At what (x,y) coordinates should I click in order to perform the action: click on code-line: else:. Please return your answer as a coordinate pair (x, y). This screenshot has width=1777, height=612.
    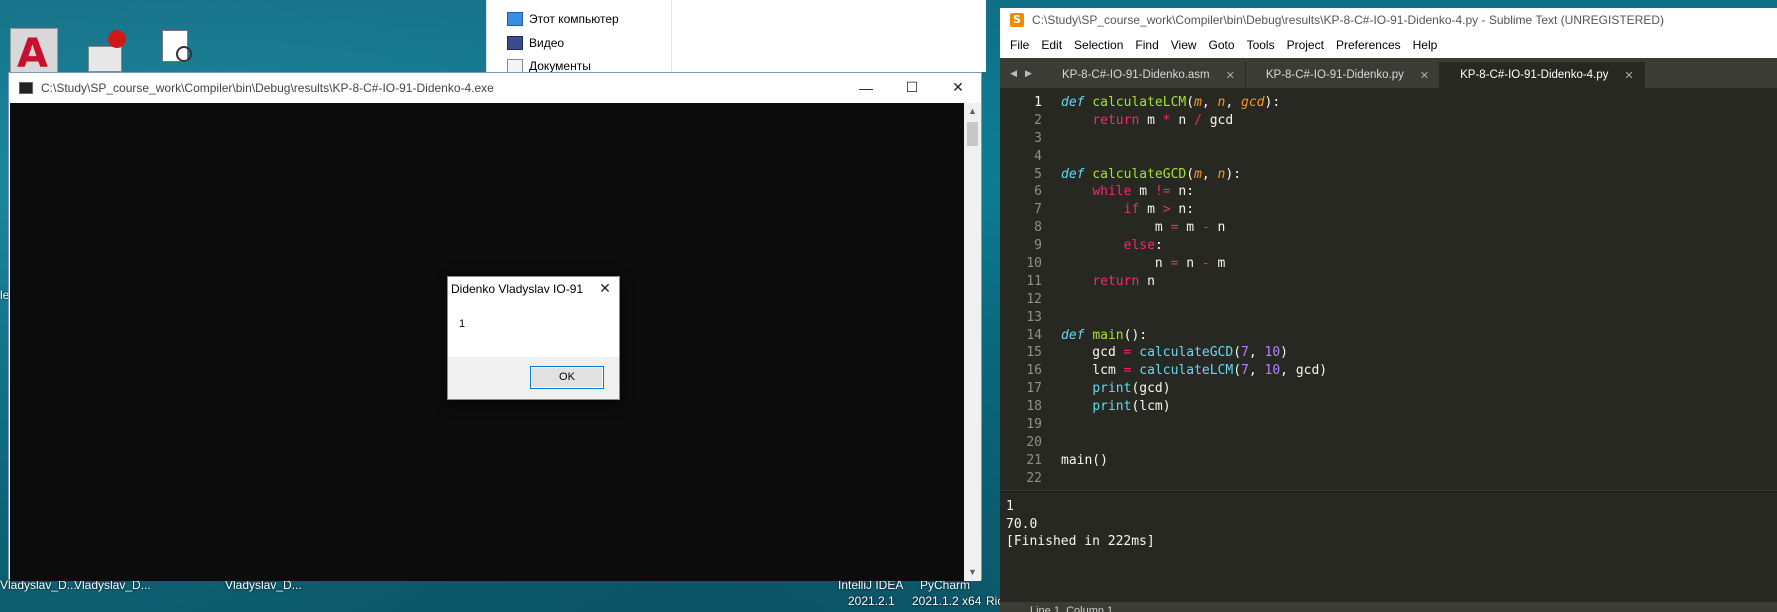
    Looking at the image, I should click on (1143, 246).